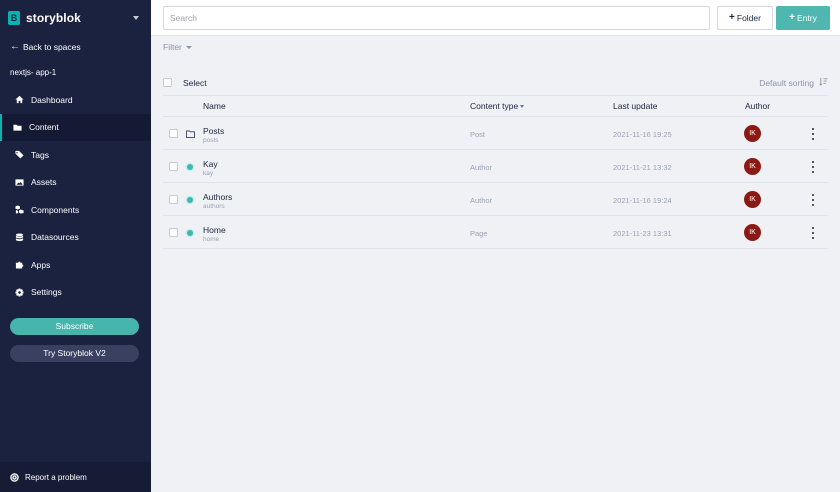 The image size is (840, 492). I want to click on sidebar-item-label: Assets, so click(44, 182).